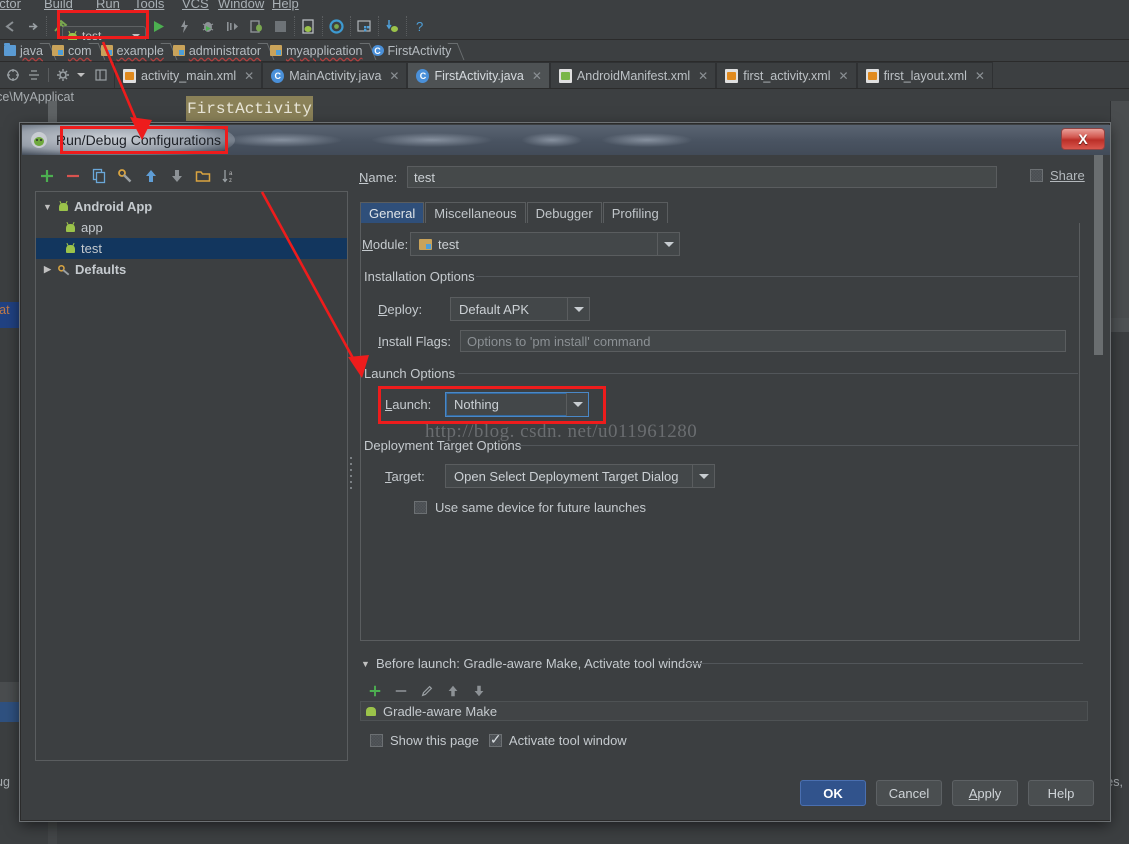 Image resolution: width=1129 pixels, height=844 pixels. I want to click on tree-item-defaults: ▶ Defaults, so click(191, 269).